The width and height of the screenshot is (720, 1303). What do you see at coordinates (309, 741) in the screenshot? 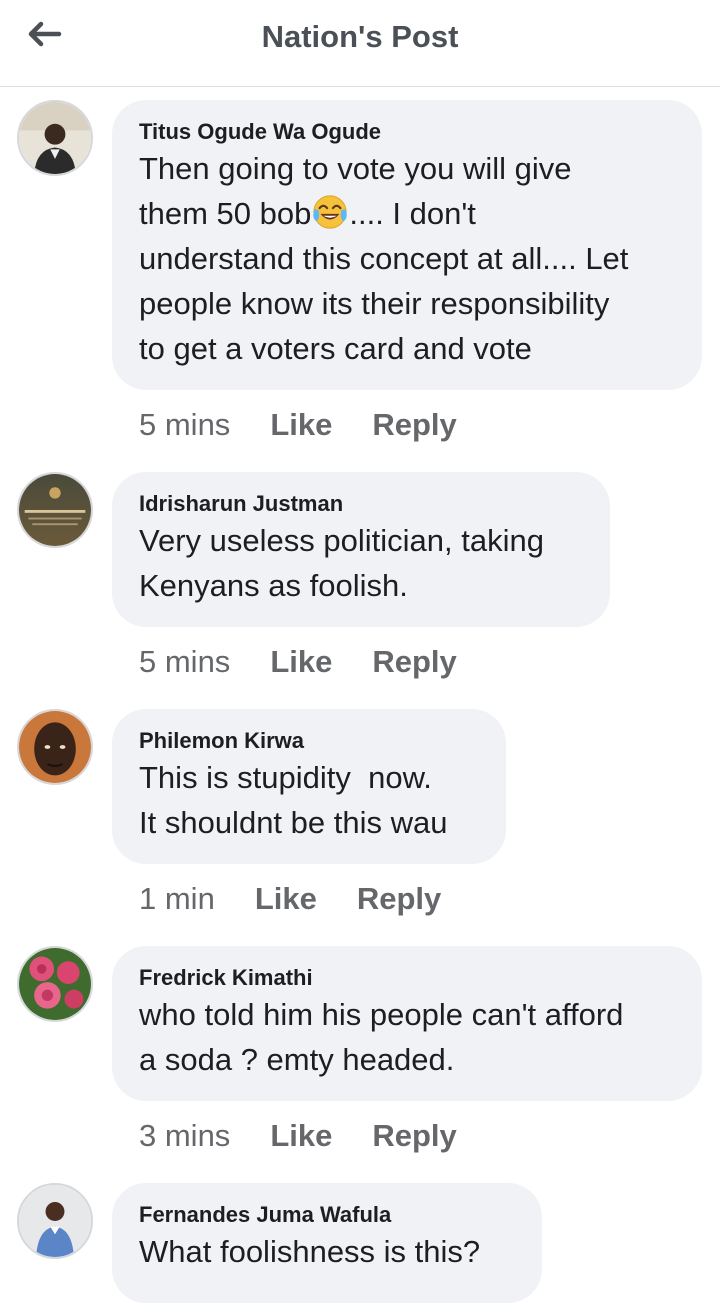
I see `comment-author: Philemon Kirwa` at bounding box center [309, 741].